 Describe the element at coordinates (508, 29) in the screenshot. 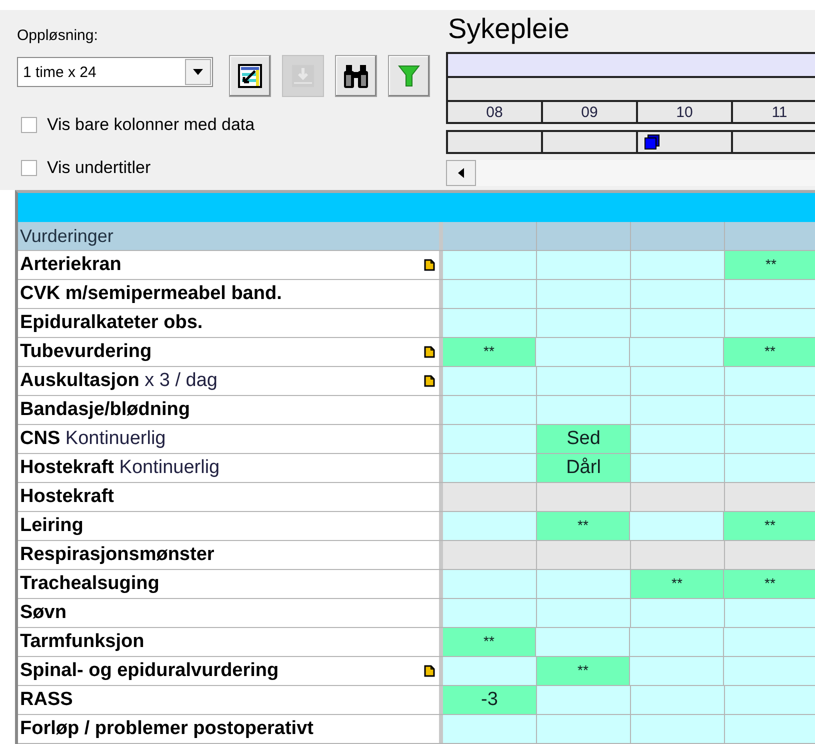

I see `section-title: Sykepleie` at that location.